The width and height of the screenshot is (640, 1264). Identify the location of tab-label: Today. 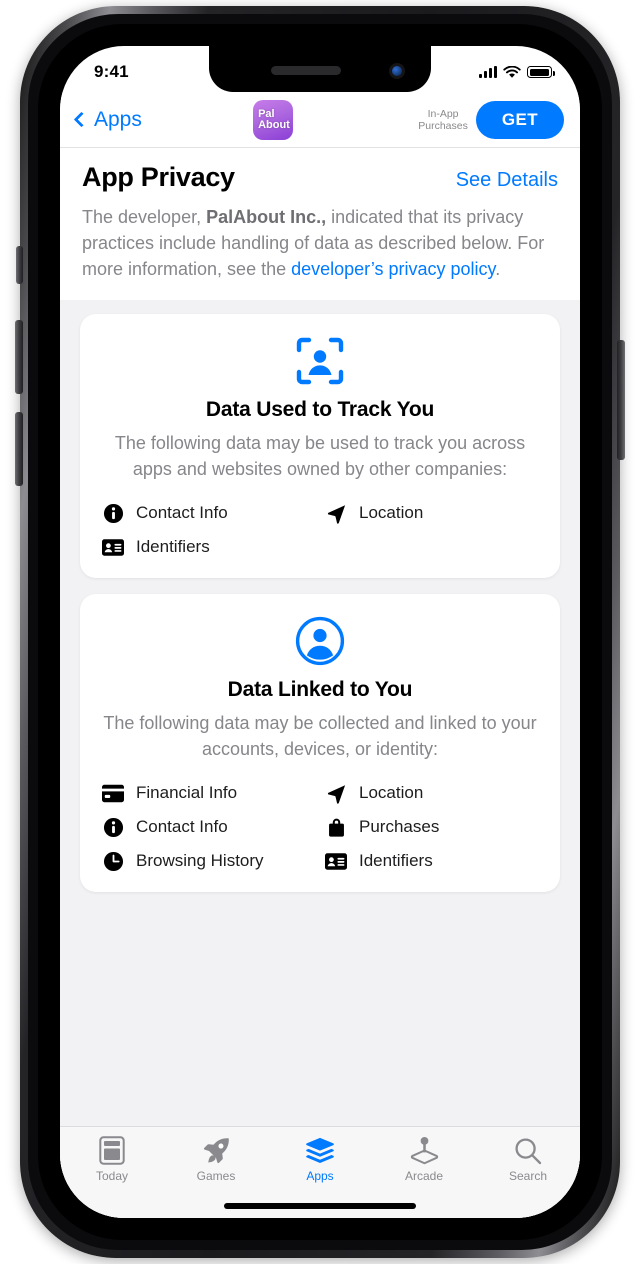
(112, 1176).